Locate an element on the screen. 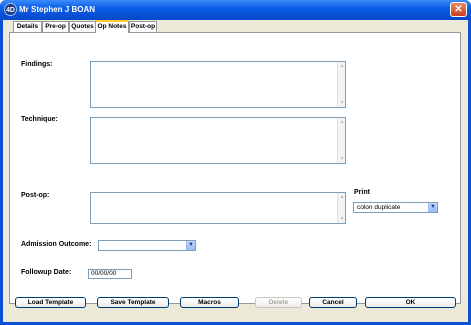 The image size is (471, 325). postop-scrollbar: ▲ ▼ is located at coordinates (341, 208).